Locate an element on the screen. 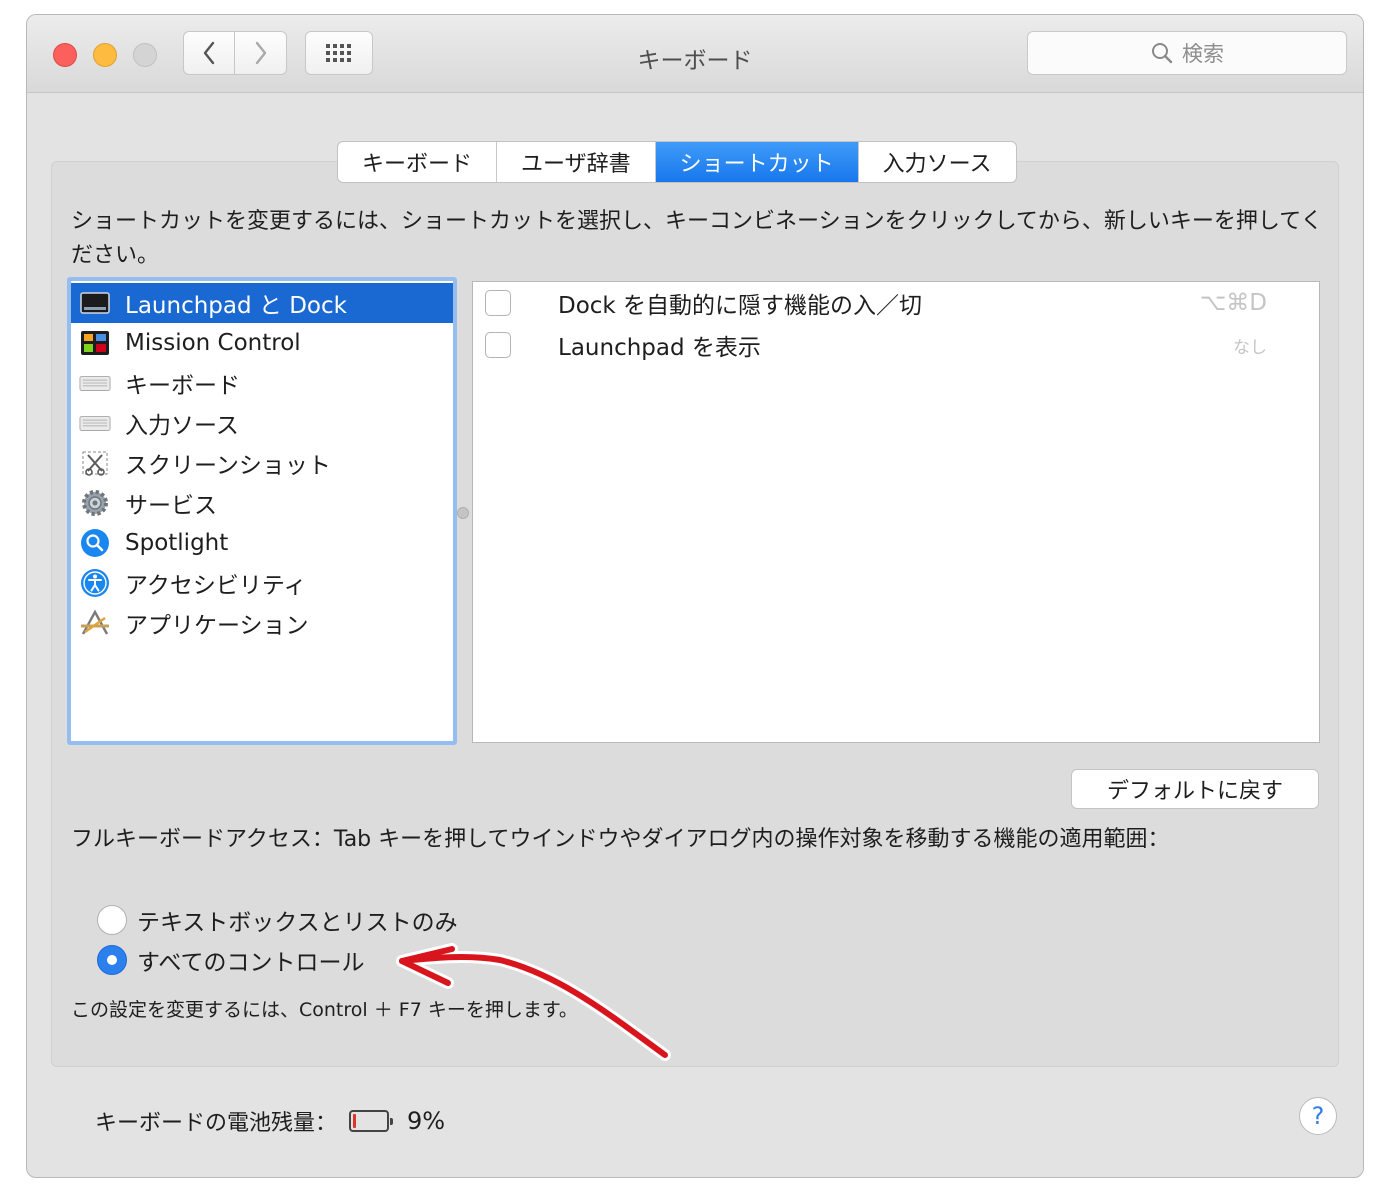 The height and width of the screenshot is (1192, 1390). shortcut-row: Launchpad を表示 なし is located at coordinates (896, 345).